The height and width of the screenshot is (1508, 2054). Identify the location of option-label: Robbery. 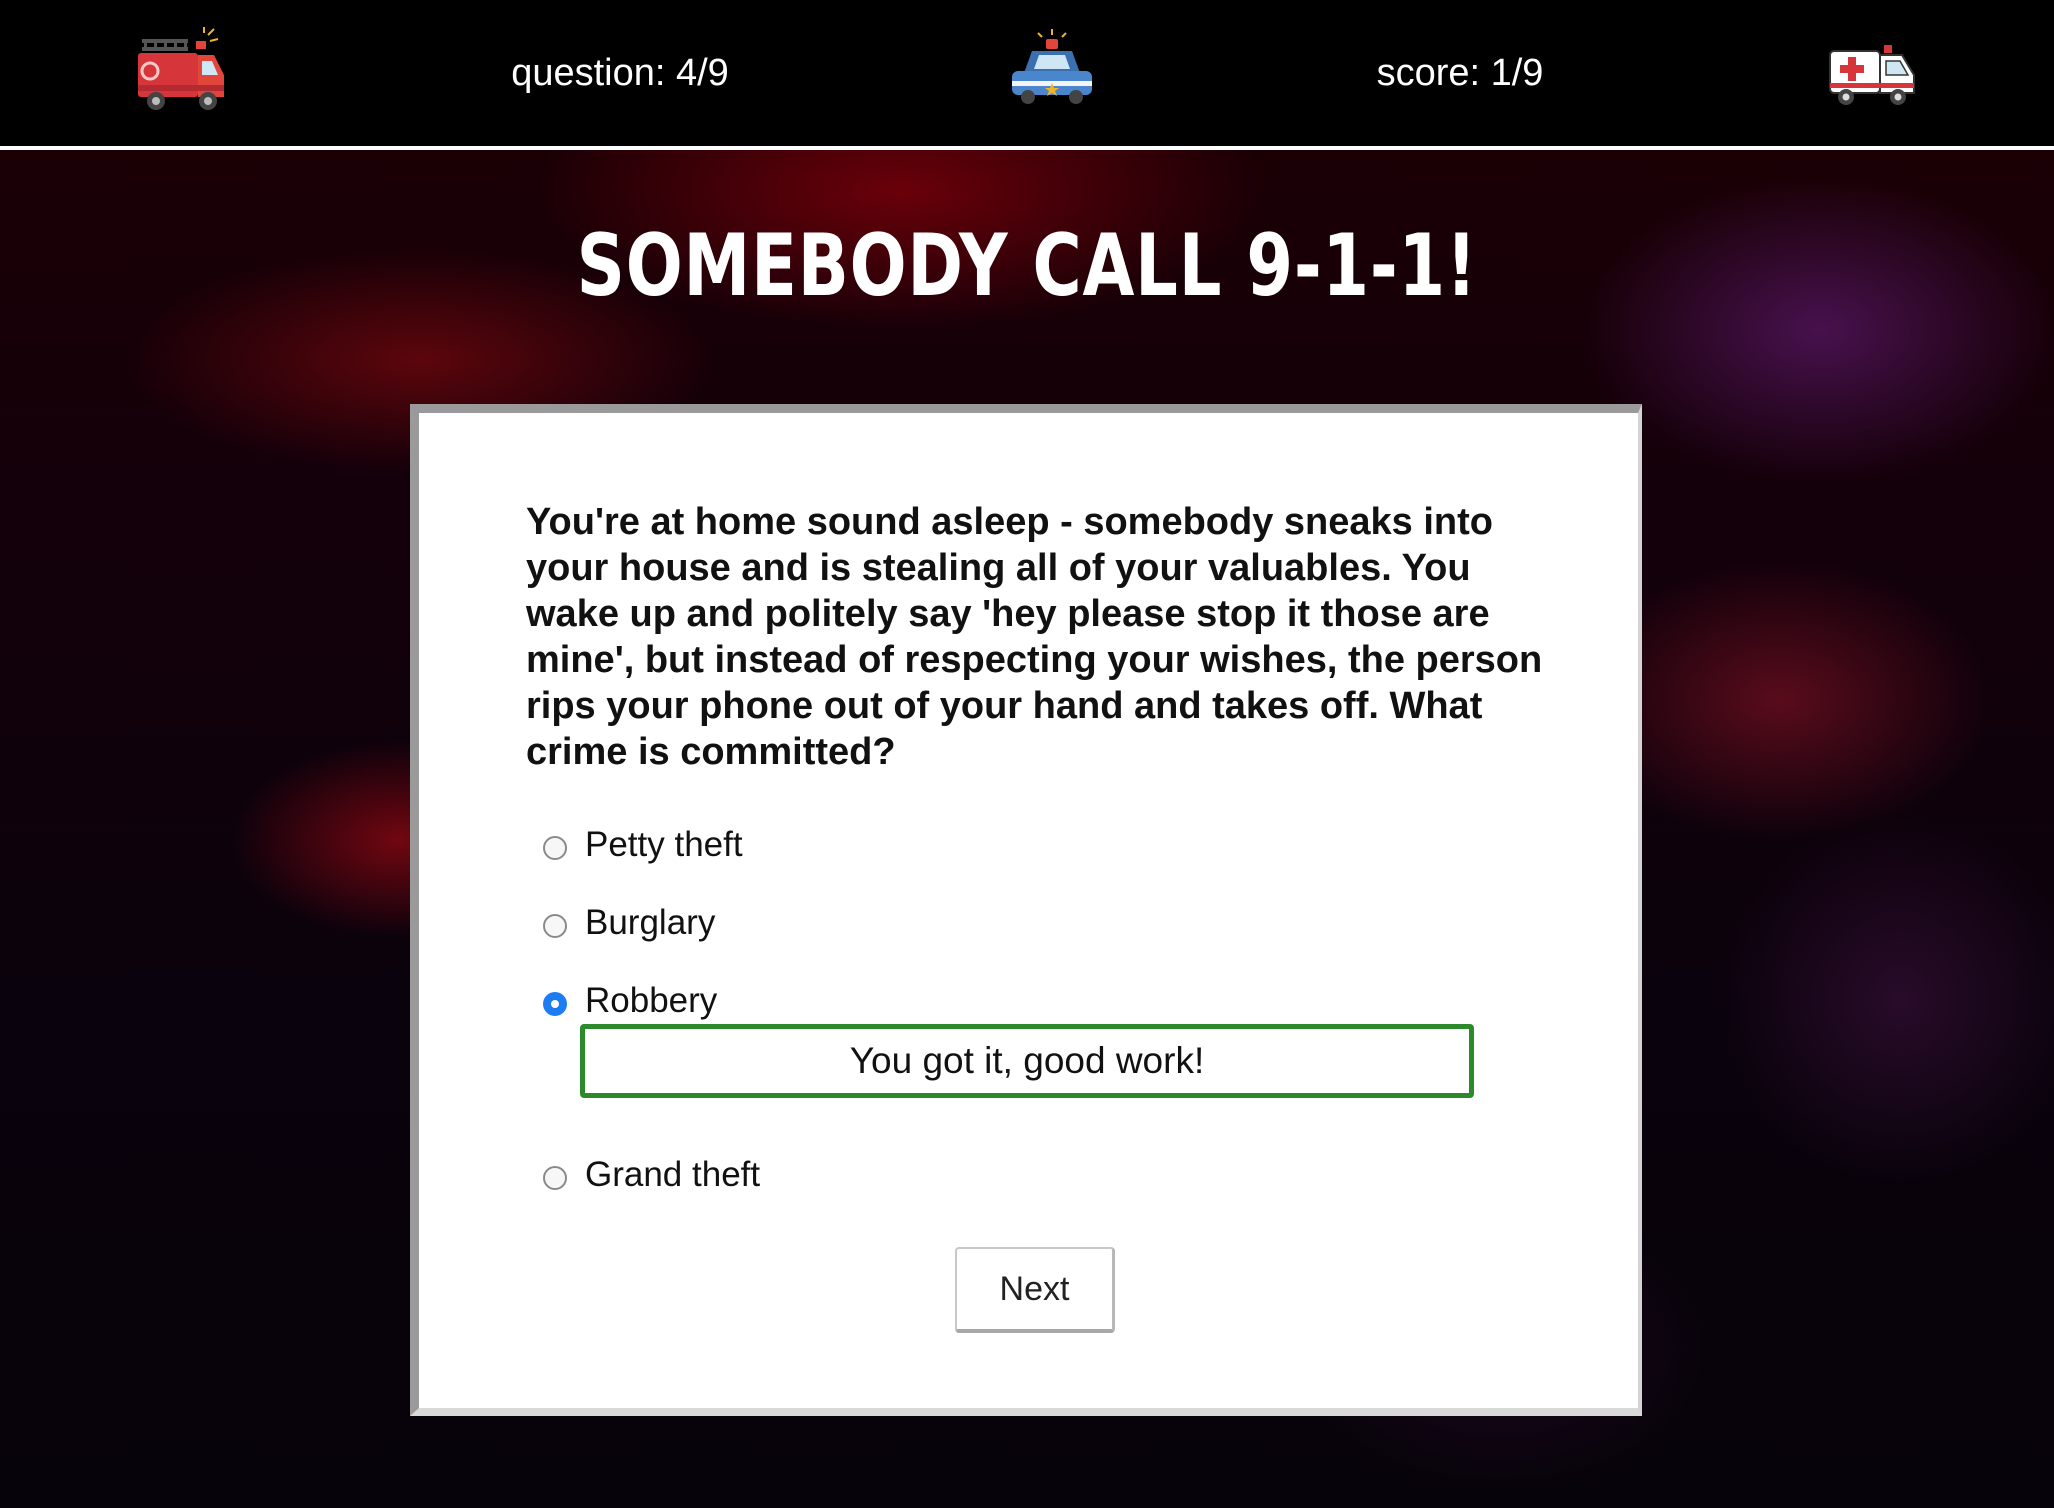
(651, 1001).